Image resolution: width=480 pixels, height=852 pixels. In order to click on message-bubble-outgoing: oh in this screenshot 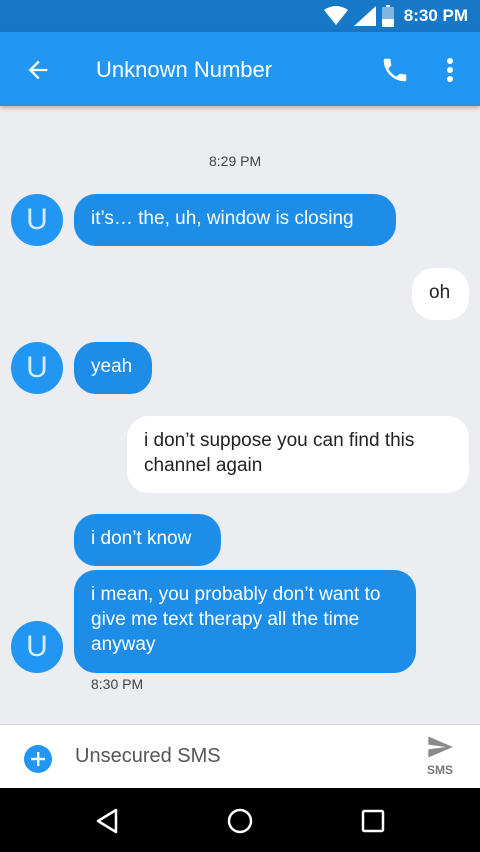, I will do `click(440, 294)`.